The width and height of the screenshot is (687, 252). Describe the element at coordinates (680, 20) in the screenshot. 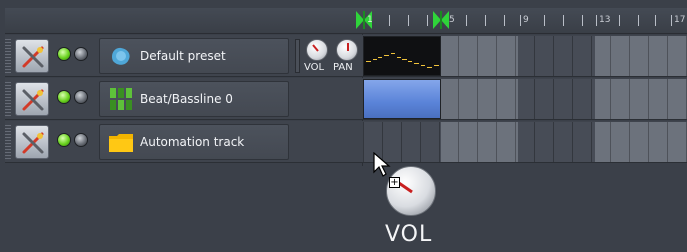

I see `bar-number: 17` at that location.